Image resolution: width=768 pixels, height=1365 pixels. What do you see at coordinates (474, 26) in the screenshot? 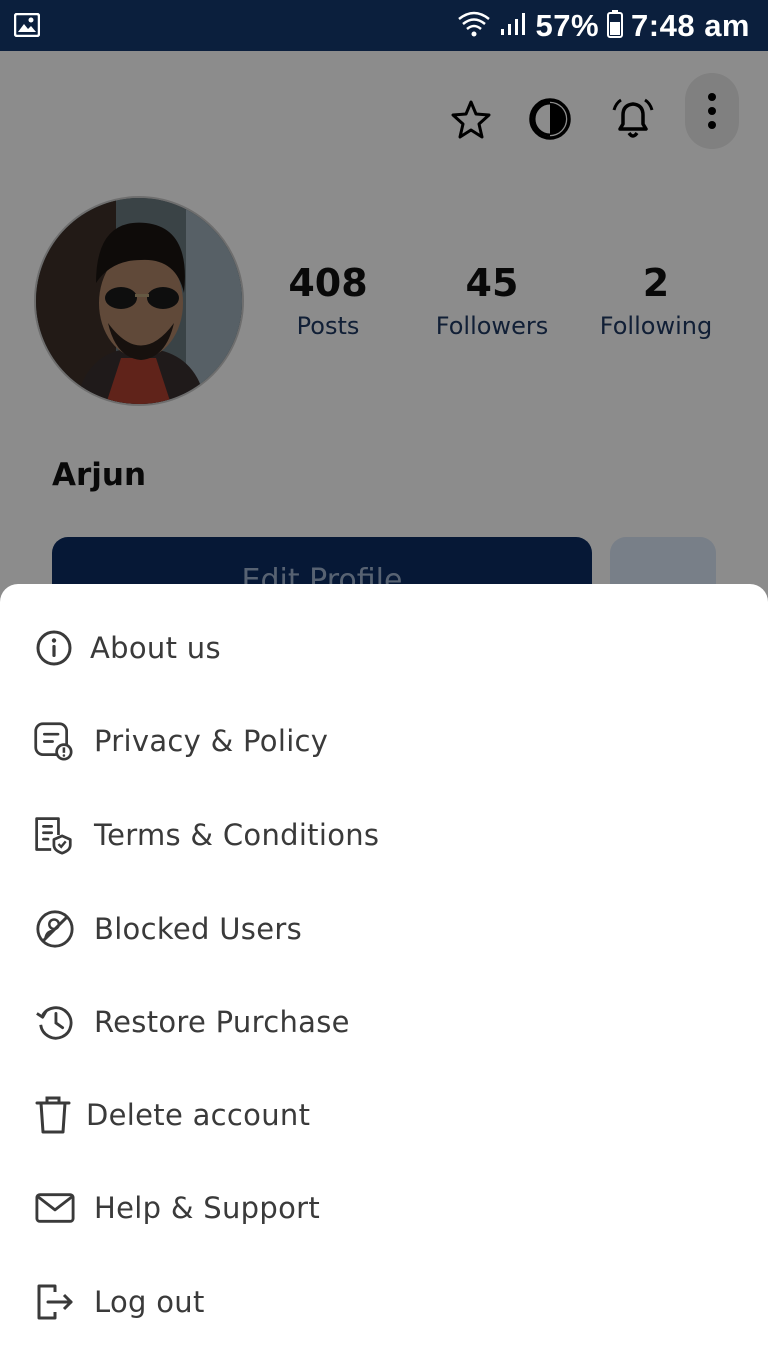
I see `wifi-icon` at bounding box center [474, 26].